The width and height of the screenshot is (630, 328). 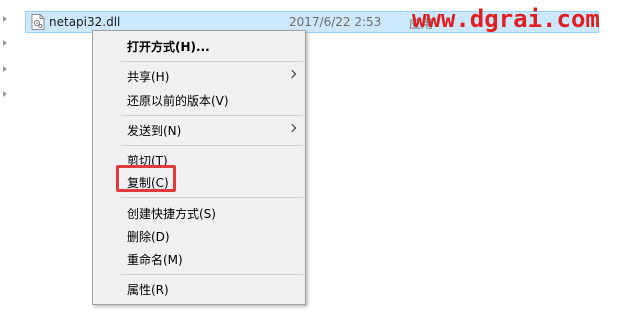 I want to click on menu-item-delete: 删除(D), so click(x=199, y=236).